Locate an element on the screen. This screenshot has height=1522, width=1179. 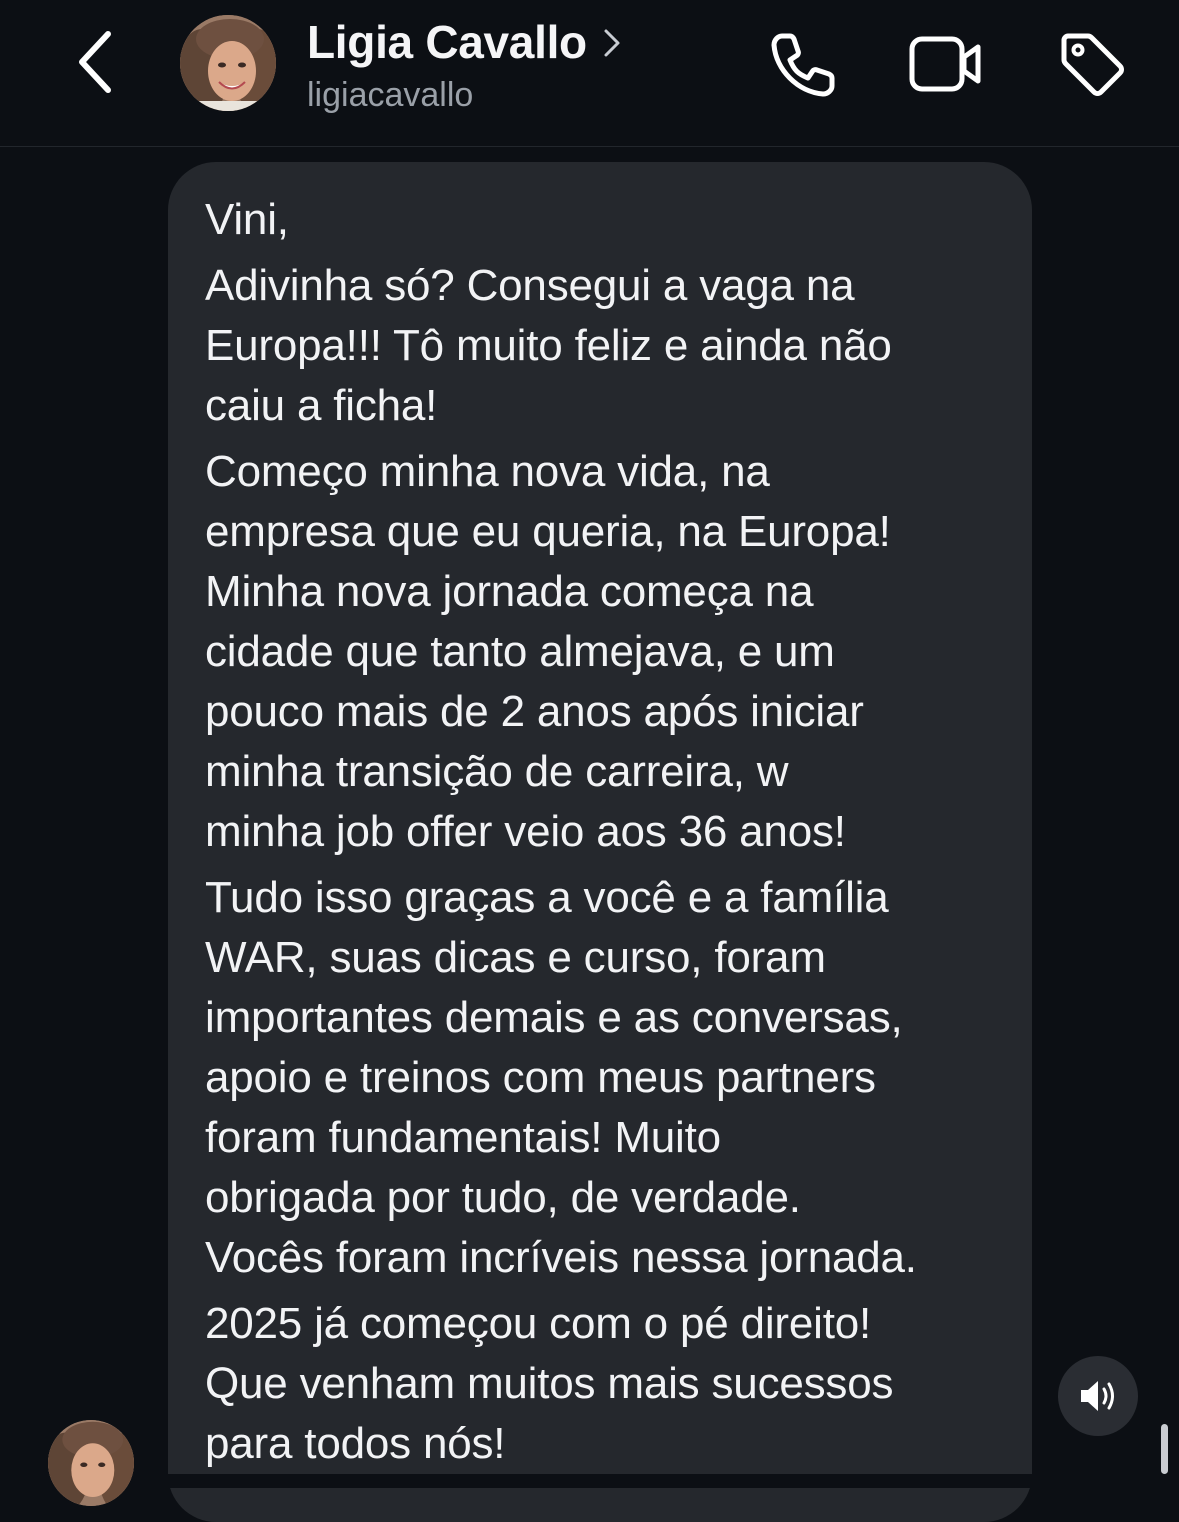
contact-avatar is located at coordinates (228, 63).